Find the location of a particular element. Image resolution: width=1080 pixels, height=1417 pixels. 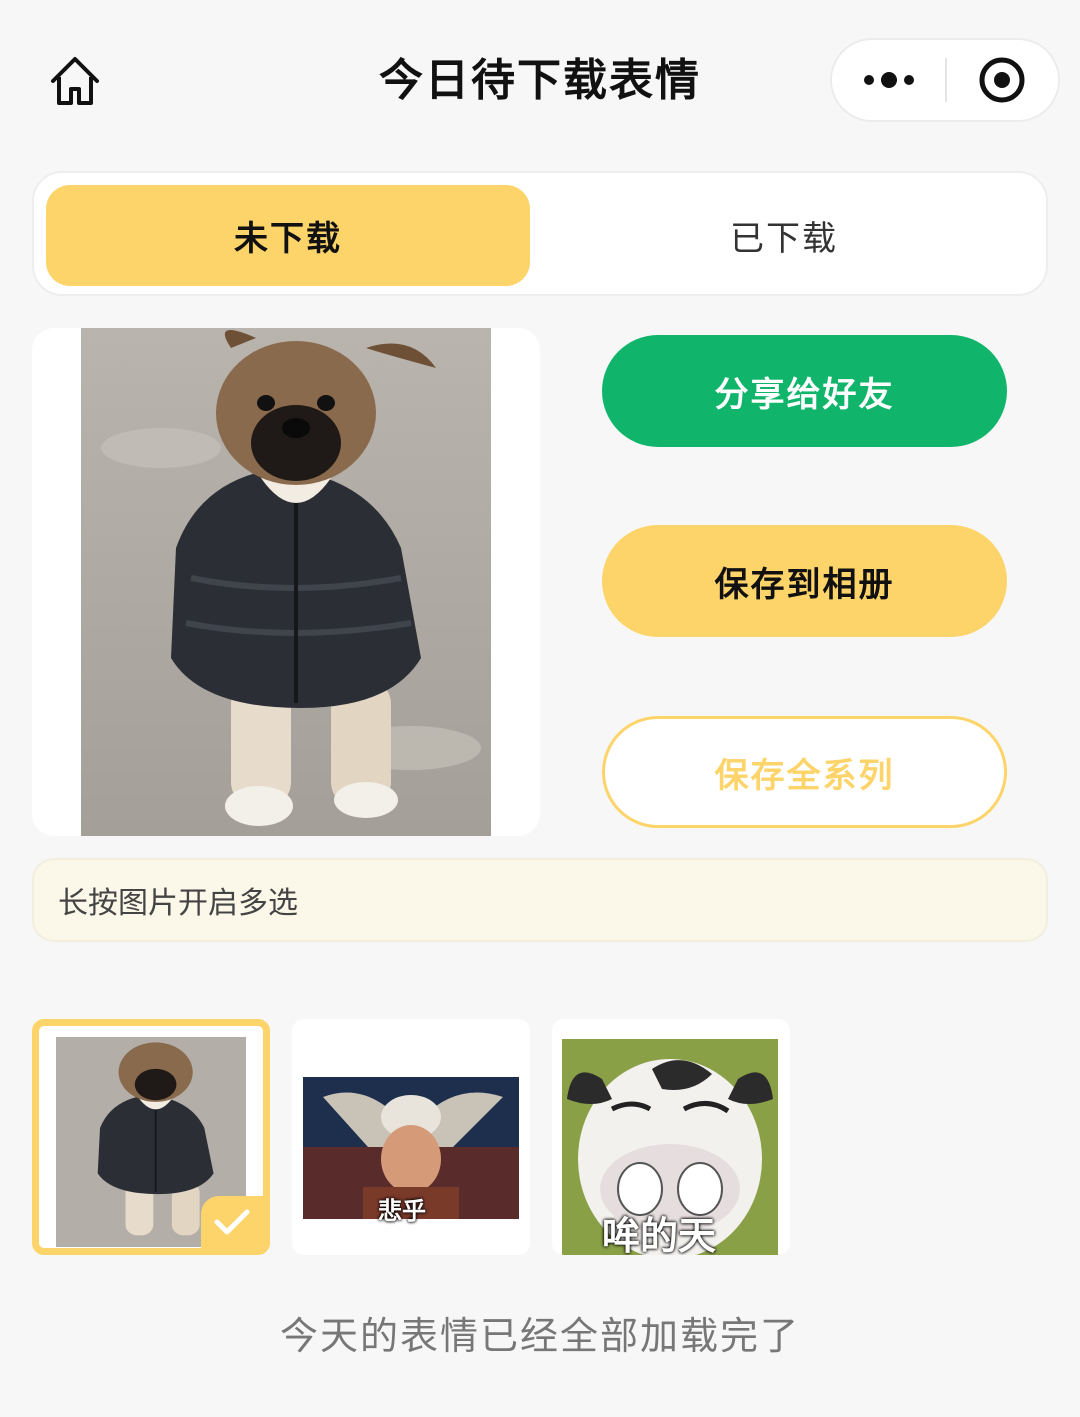

mini-program-capsule is located at coordinates (945, 80).